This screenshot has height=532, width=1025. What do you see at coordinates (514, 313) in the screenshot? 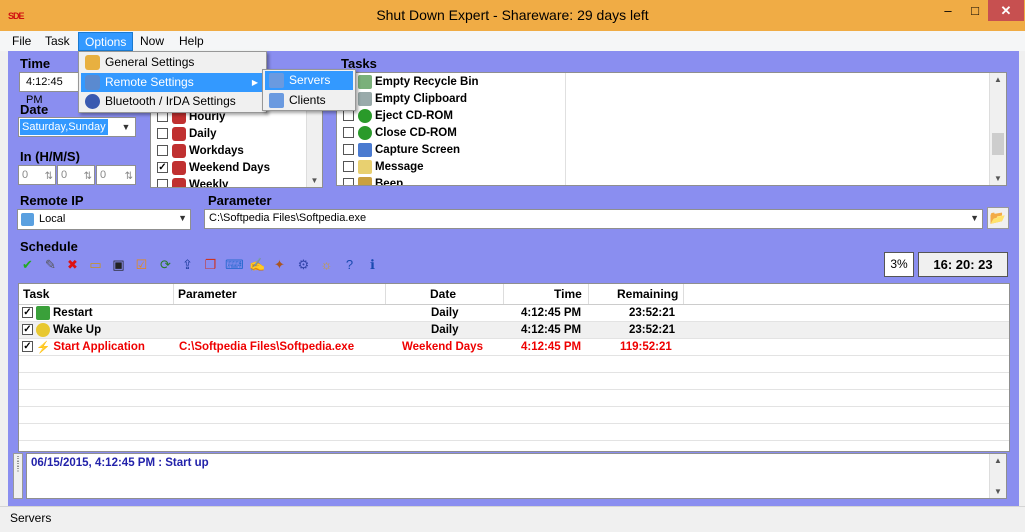
I see `table-row: ✓ Restart Daily 4:12:45 PM 23:52:21` at bounding box center [514, 313].